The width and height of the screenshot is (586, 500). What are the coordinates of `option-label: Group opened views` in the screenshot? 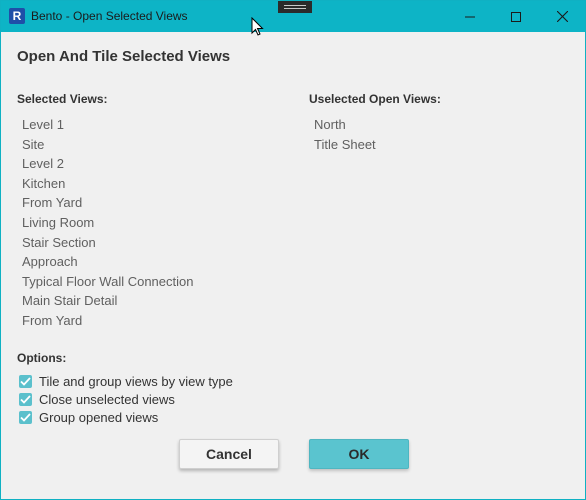 It's located at (99, 417).